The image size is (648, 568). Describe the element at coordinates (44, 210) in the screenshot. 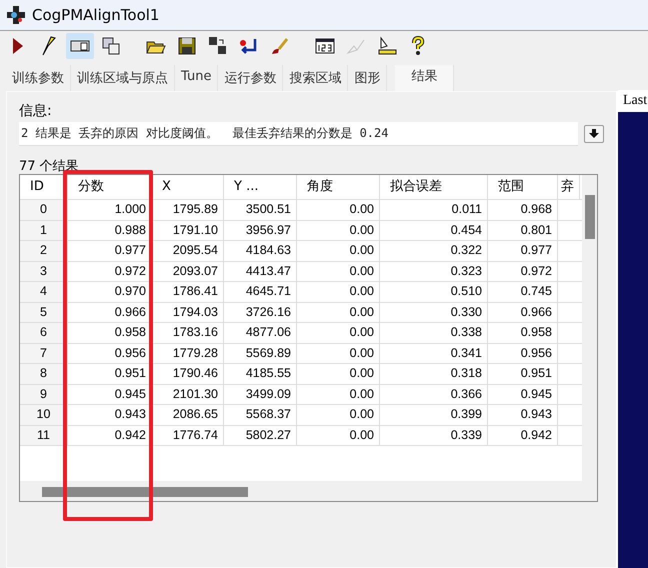

I see `row-header: 0` at that location.